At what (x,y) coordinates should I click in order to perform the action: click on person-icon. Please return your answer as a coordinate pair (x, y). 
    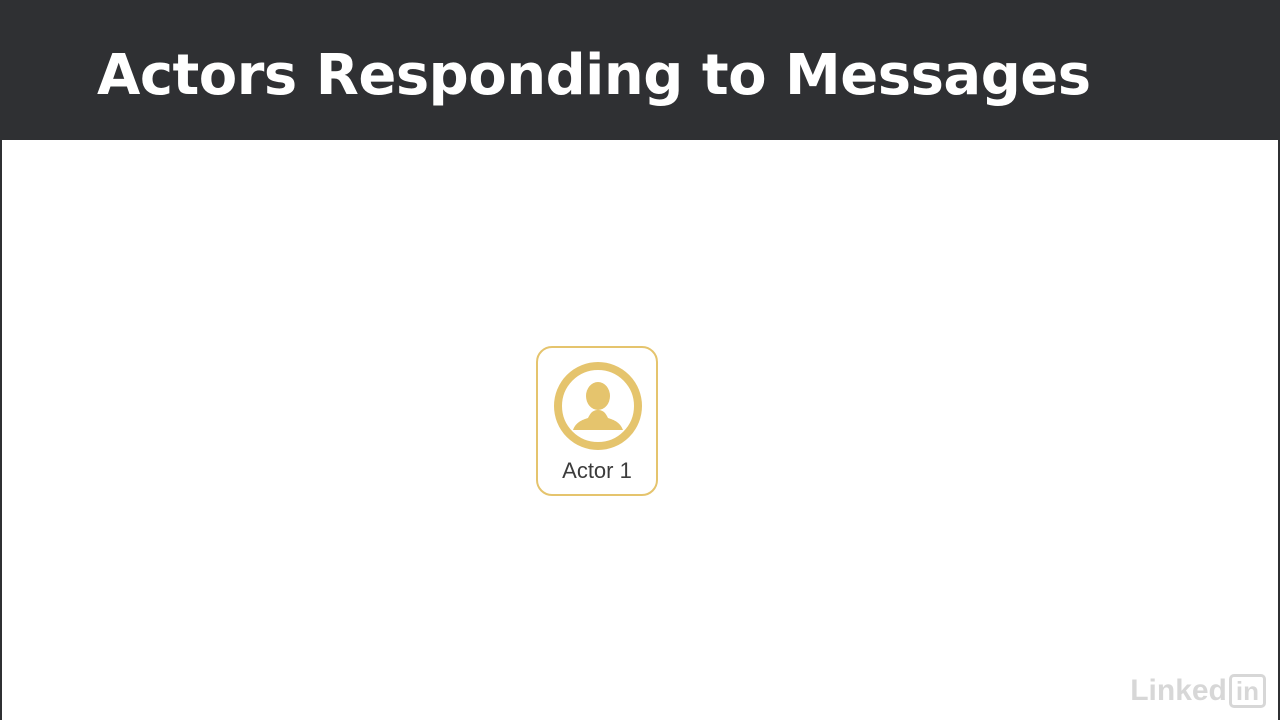
    Looking at the image, I should click on (598, 406).